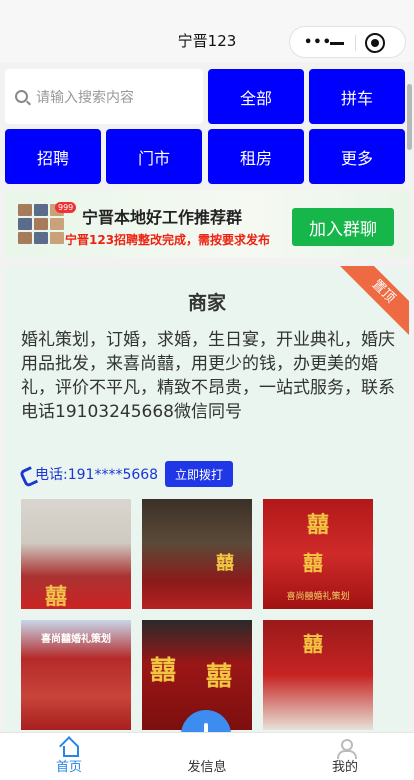 The width and height of the screenshot is (414, 780). Describe the element at coordinates (85, 97) in the screenshot. I see `search-placeholder: 请输入搜索内容` at that location.